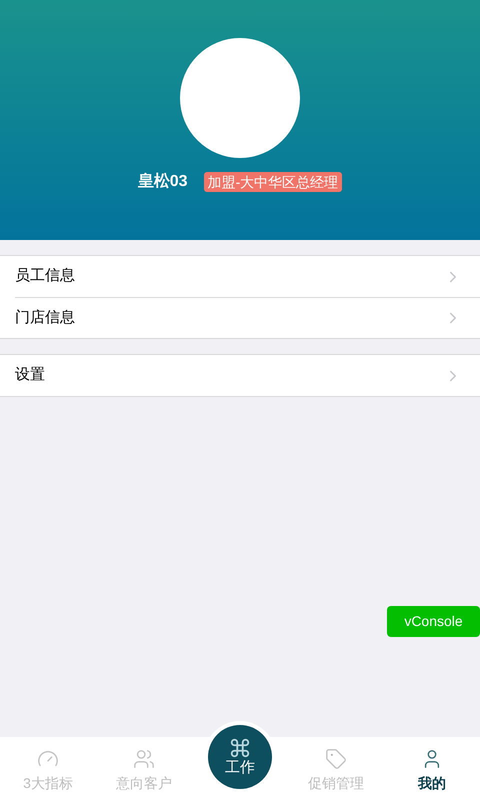  I want to click on menu-item: 门店信息, so click(247, 317).